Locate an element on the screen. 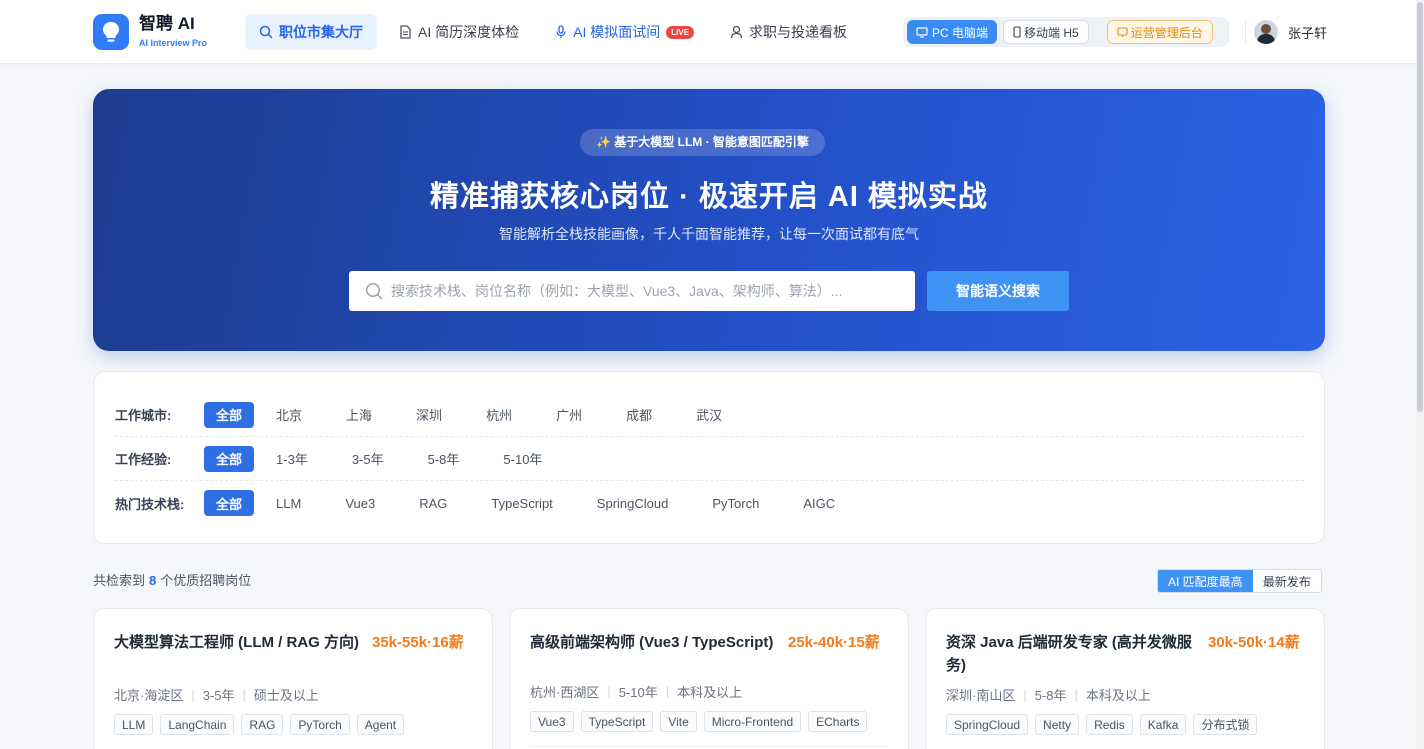 The width and height of the screenshot is (1424, 749). hero-title: 精准捕获核心岗位 · 极速开启 AI 模拟实战 is located at coordinates (709, 197).